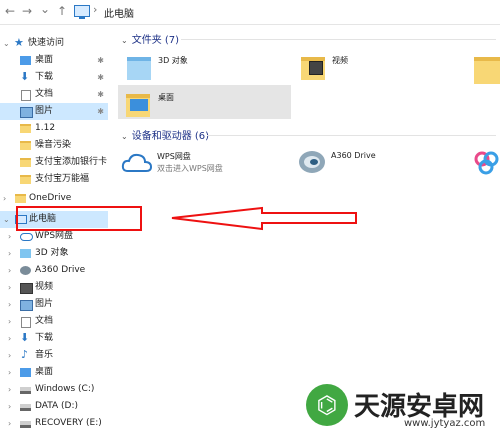  I want to click on sidebar-item-label: 图片, so click(44, 111).